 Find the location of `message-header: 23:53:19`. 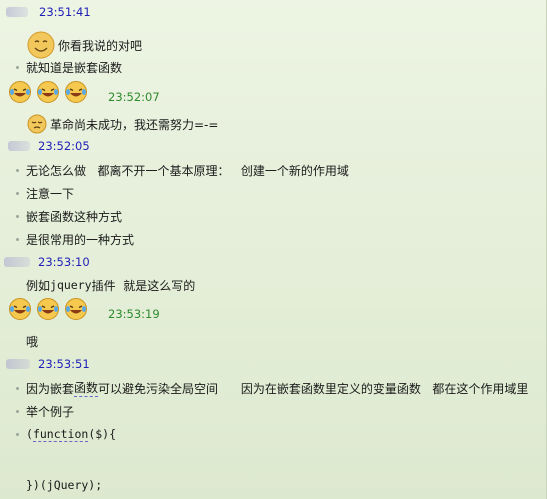

message-header: 23:53:19 is located at coordinates (80, 309).